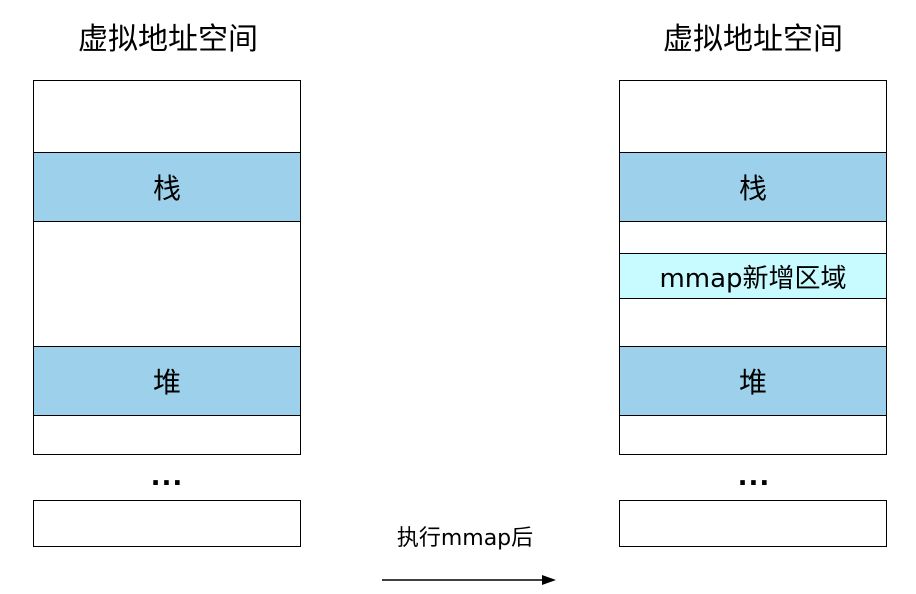 Image resolution: width=916 pixels, height=594 pixels. Describe the element at coordinates (753, 39) in the screenshot. I see `right-title: 虚拟地址空间` at that location.